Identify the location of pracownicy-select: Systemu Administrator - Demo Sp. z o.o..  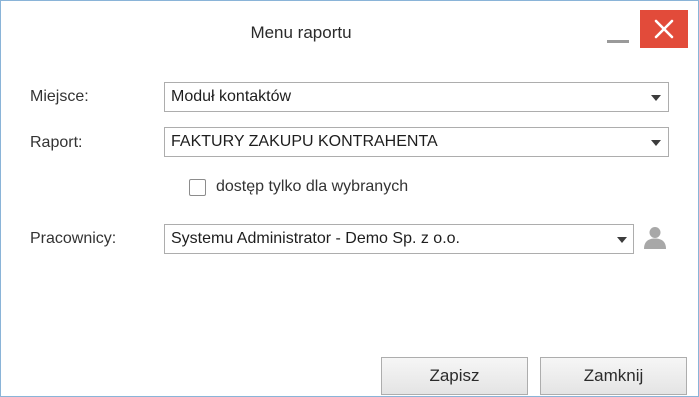
(399, 239).